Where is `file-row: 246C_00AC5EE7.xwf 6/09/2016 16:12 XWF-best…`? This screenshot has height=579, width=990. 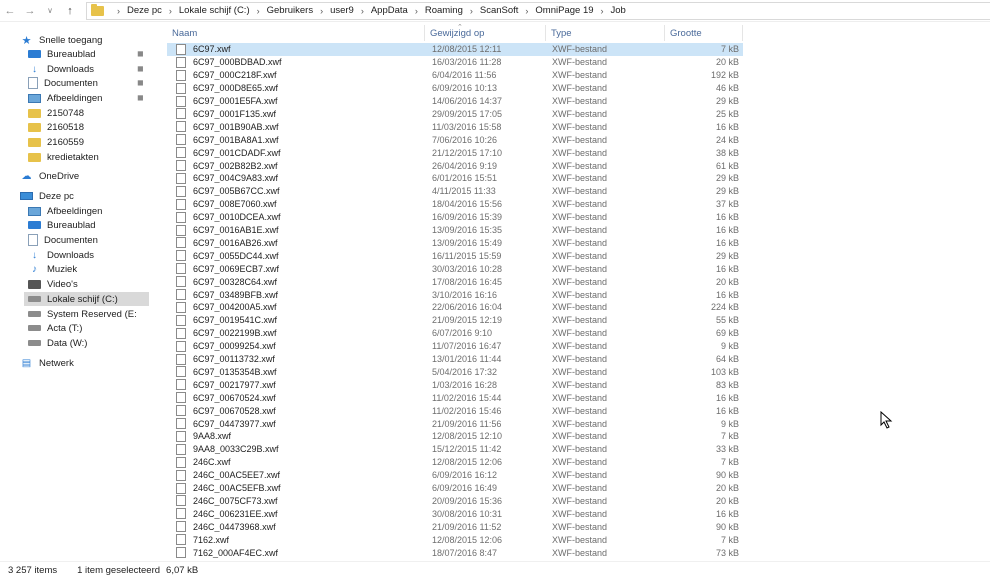 file-row: 246C_00AC5EE7.xwf 6/09/2016 16:12 XWF-best… is located at coordinates (455, 475).